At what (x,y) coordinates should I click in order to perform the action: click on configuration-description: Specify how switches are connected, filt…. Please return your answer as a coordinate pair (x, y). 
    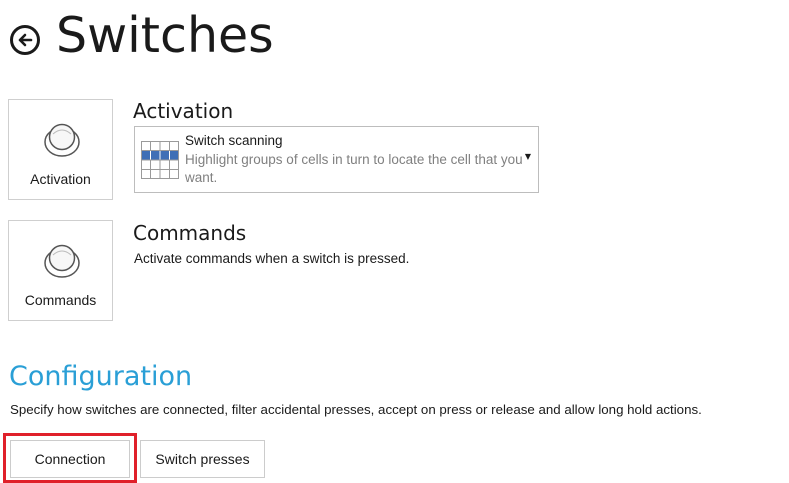
    Looking at the image, I should click on (356, 409).